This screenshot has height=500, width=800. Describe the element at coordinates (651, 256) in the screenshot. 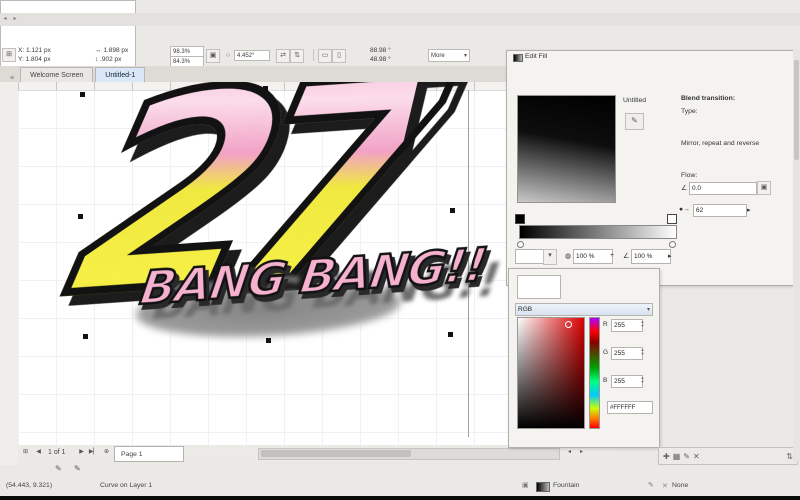

I see `node-position-field: 100 %` at that location.